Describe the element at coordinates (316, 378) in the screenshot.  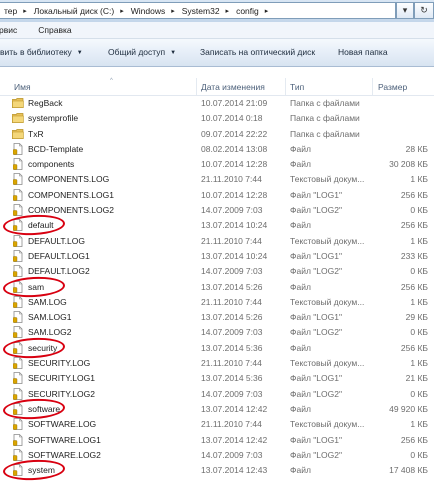
I see `file-type: Файл "LOG1"` at that location.